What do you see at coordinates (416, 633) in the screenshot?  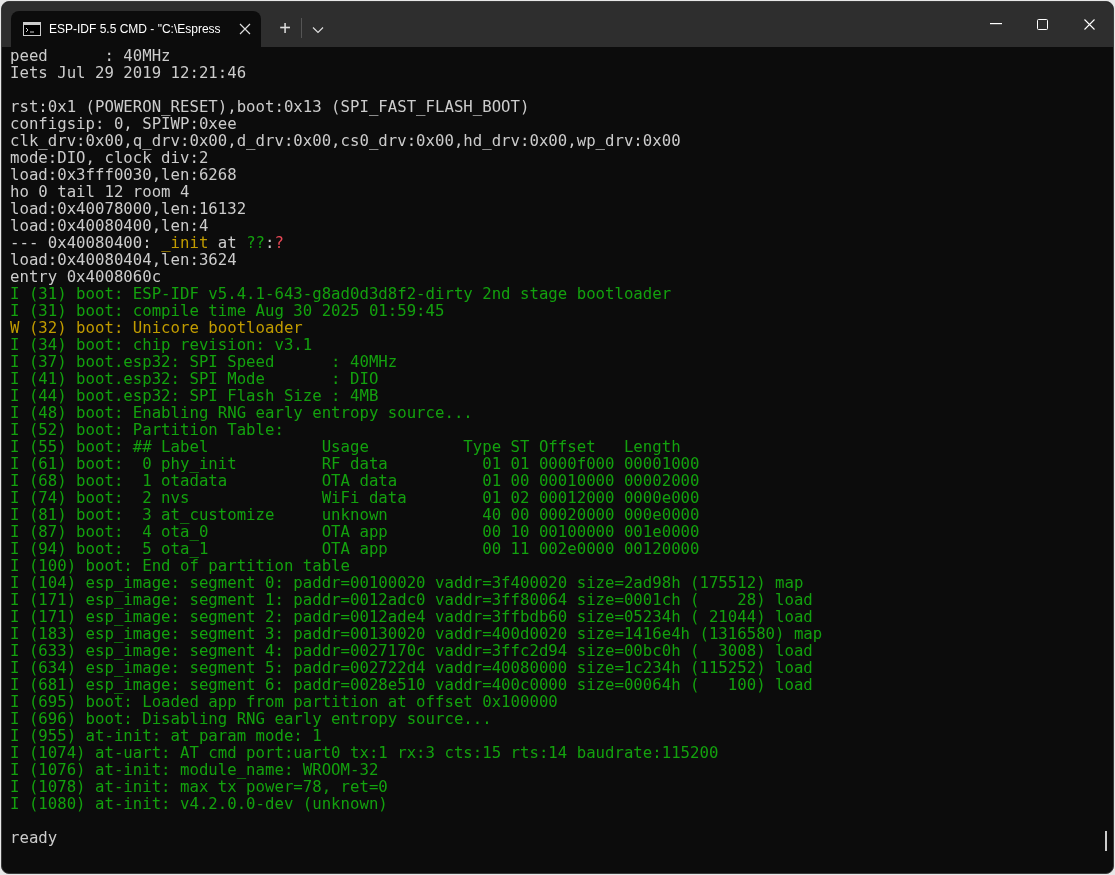 I see `console-line: I (183) esp_image: segment 3: paddr=00130020 vaddr=400d0020 size=1416e4h (1316580) map` at bounding box center [416, 633].